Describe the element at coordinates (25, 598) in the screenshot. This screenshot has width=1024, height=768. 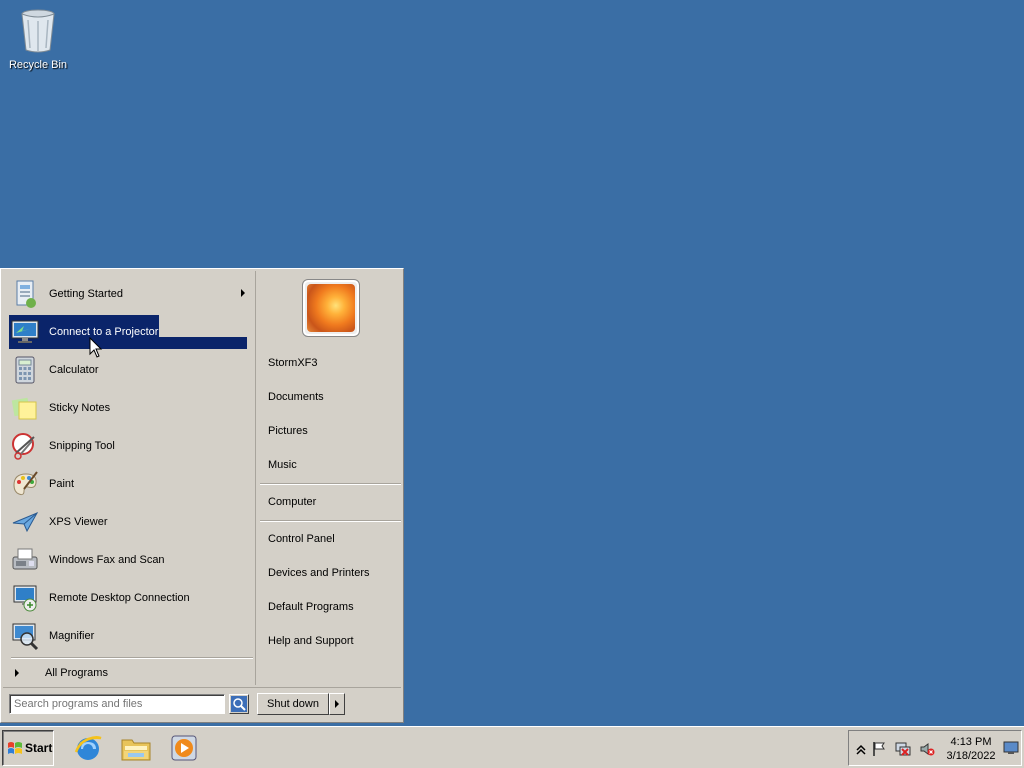
I see `remote-desktop-icon` at that location.